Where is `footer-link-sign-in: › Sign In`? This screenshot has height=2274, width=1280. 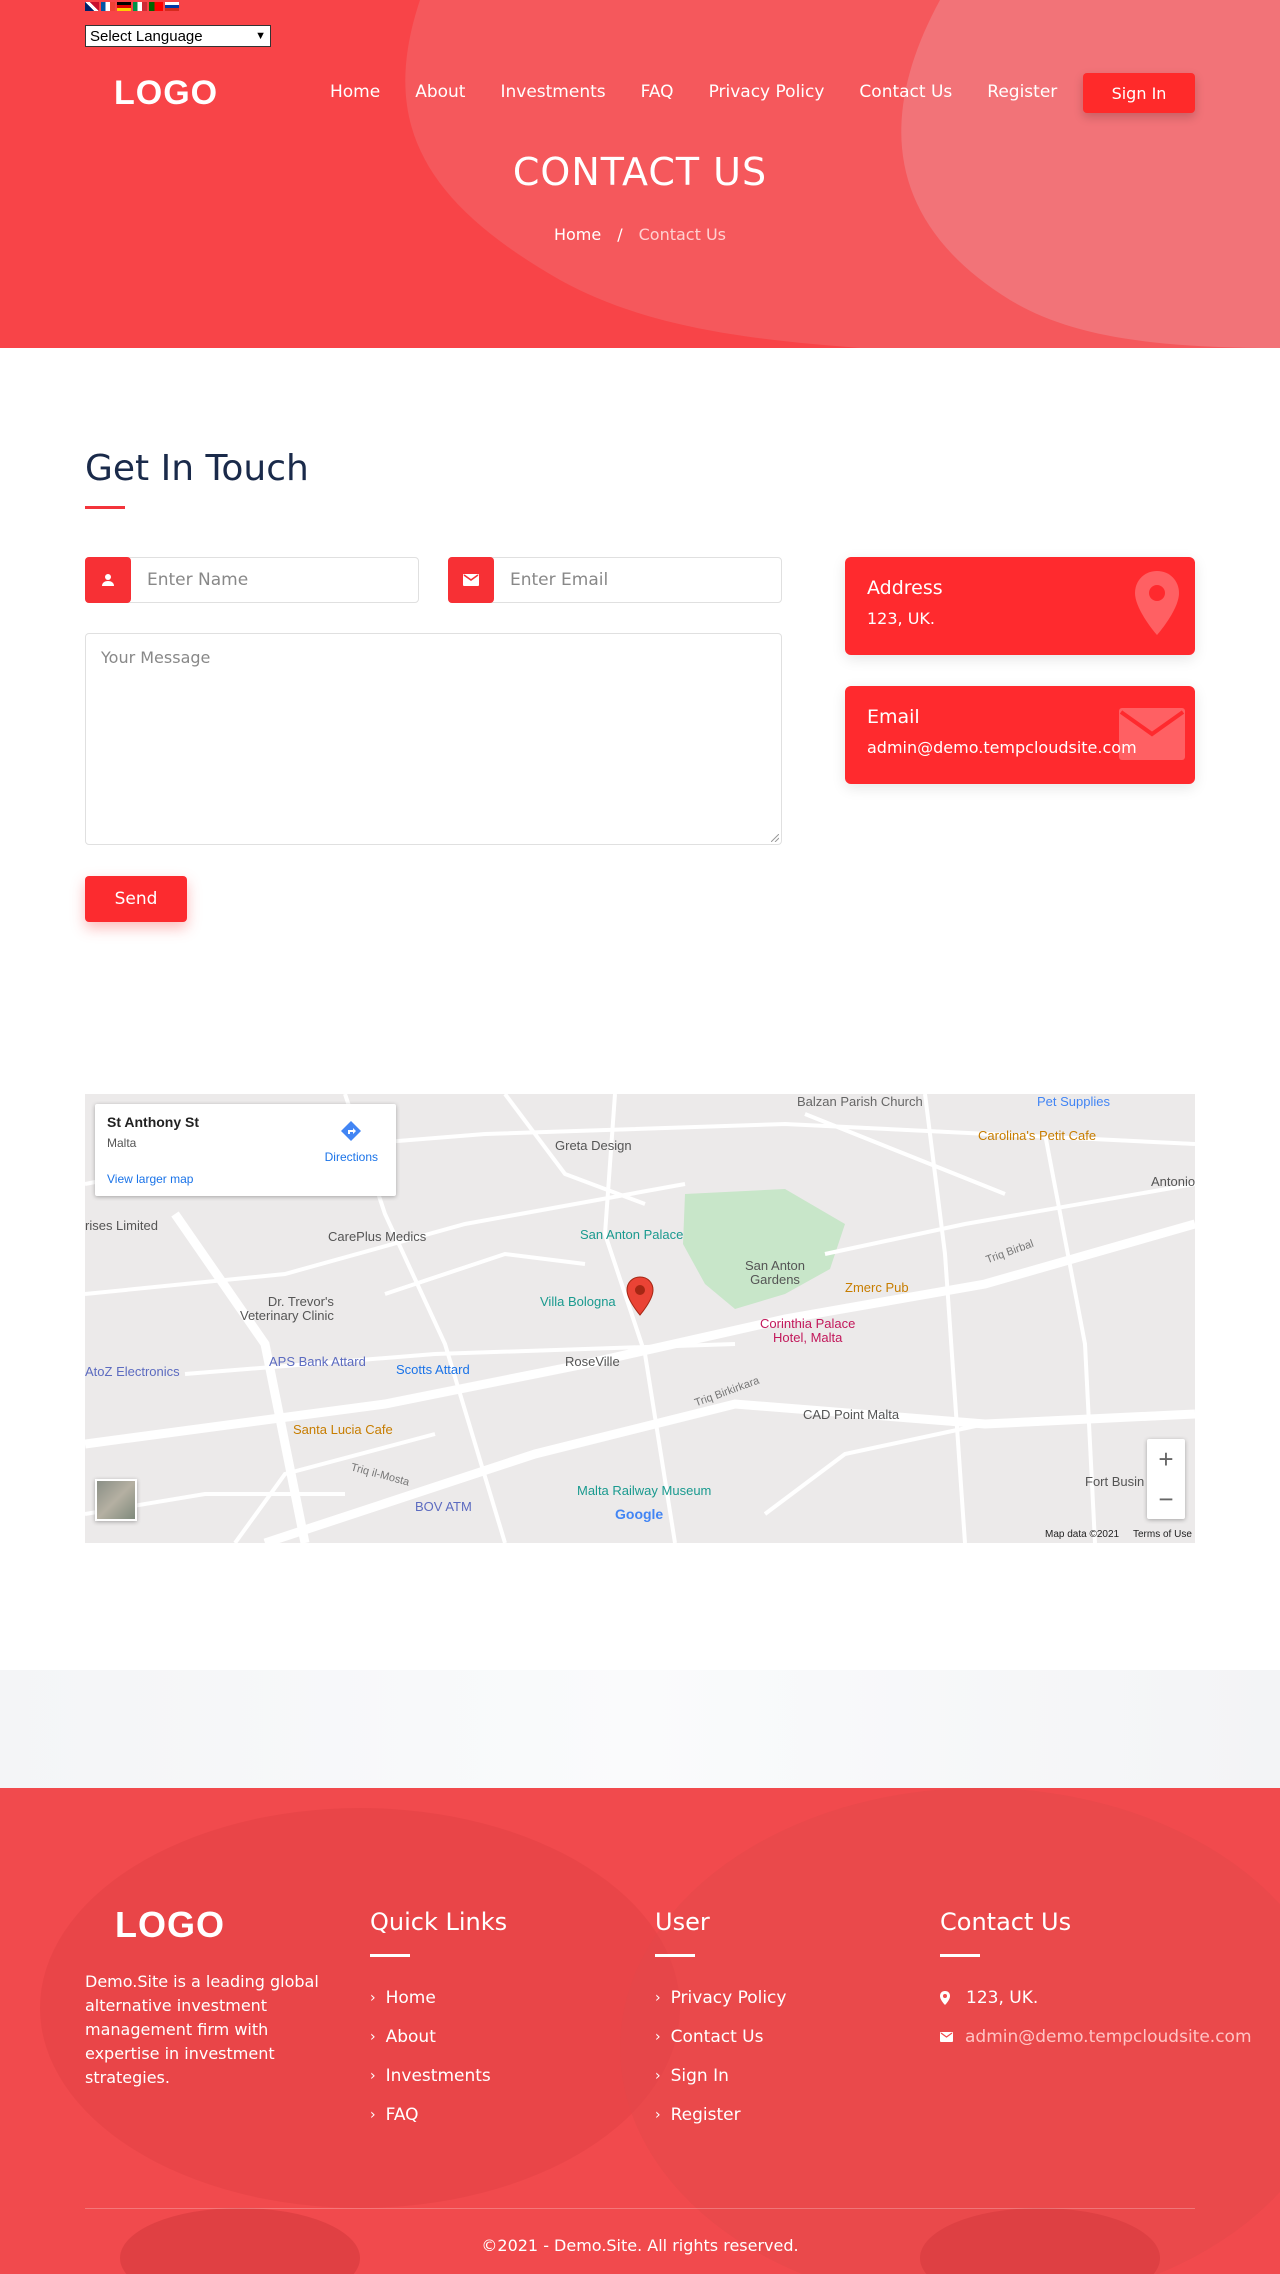 footer-link-sign-in: › Sign In is located at coordinates (692, 2076).